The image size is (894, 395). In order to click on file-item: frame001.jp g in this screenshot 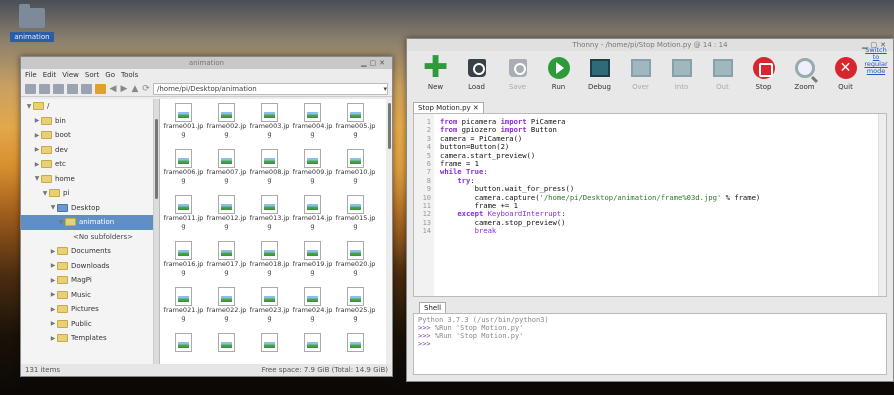, I will do `click(183, 126)`.